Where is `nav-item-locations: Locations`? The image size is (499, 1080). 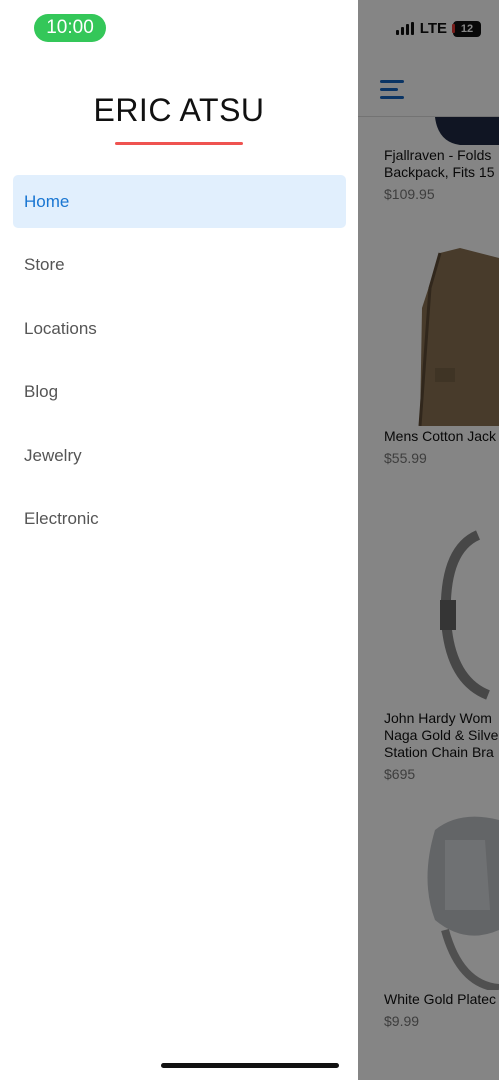 nav-item-locations: Locations is located at coordinates (179, 328).